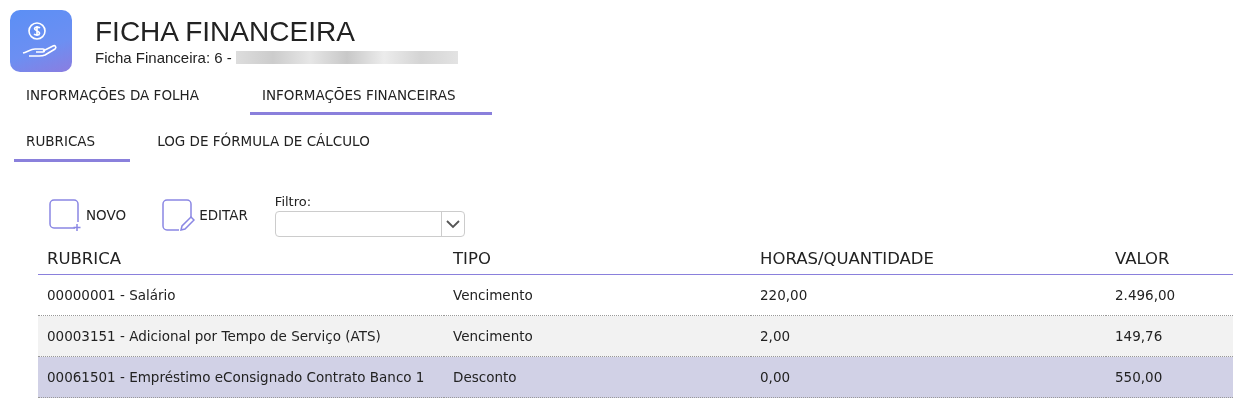  What do you see at coordinates (597, 257) in the screenshot?
I see `column-header: TIPO` at bounding box center [597, 257].